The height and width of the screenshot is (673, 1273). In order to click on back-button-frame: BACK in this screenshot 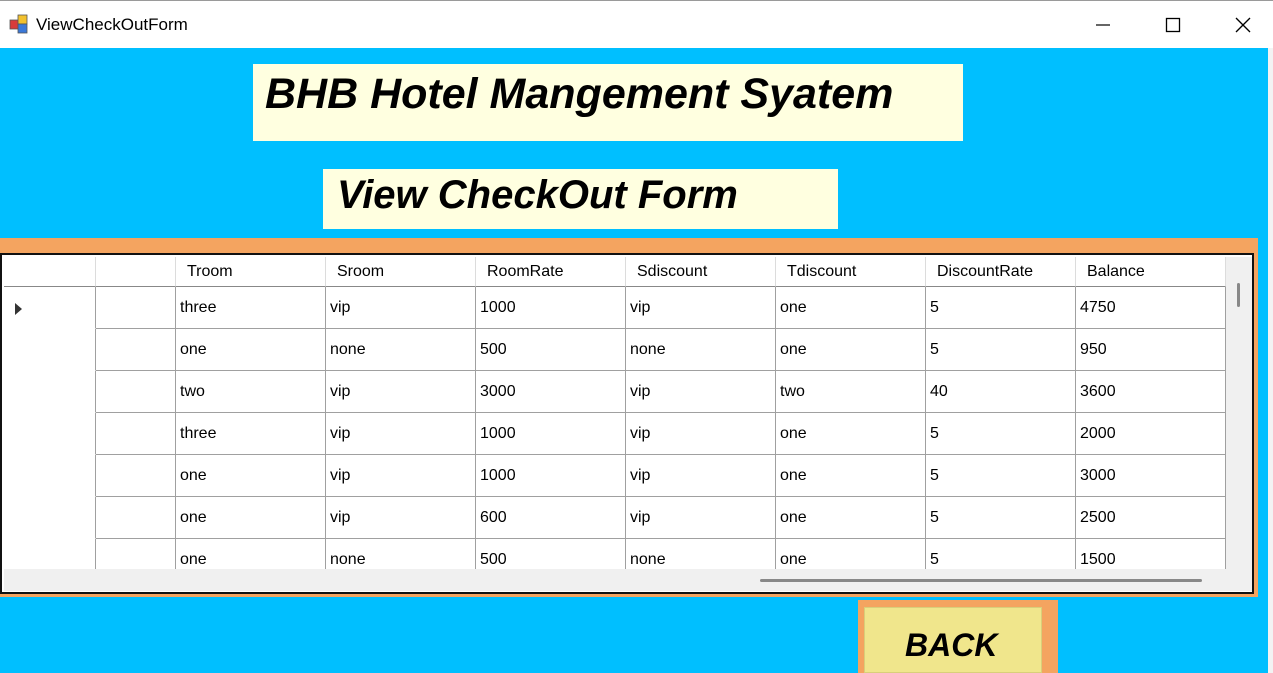, I will do `click(958, 636)`.